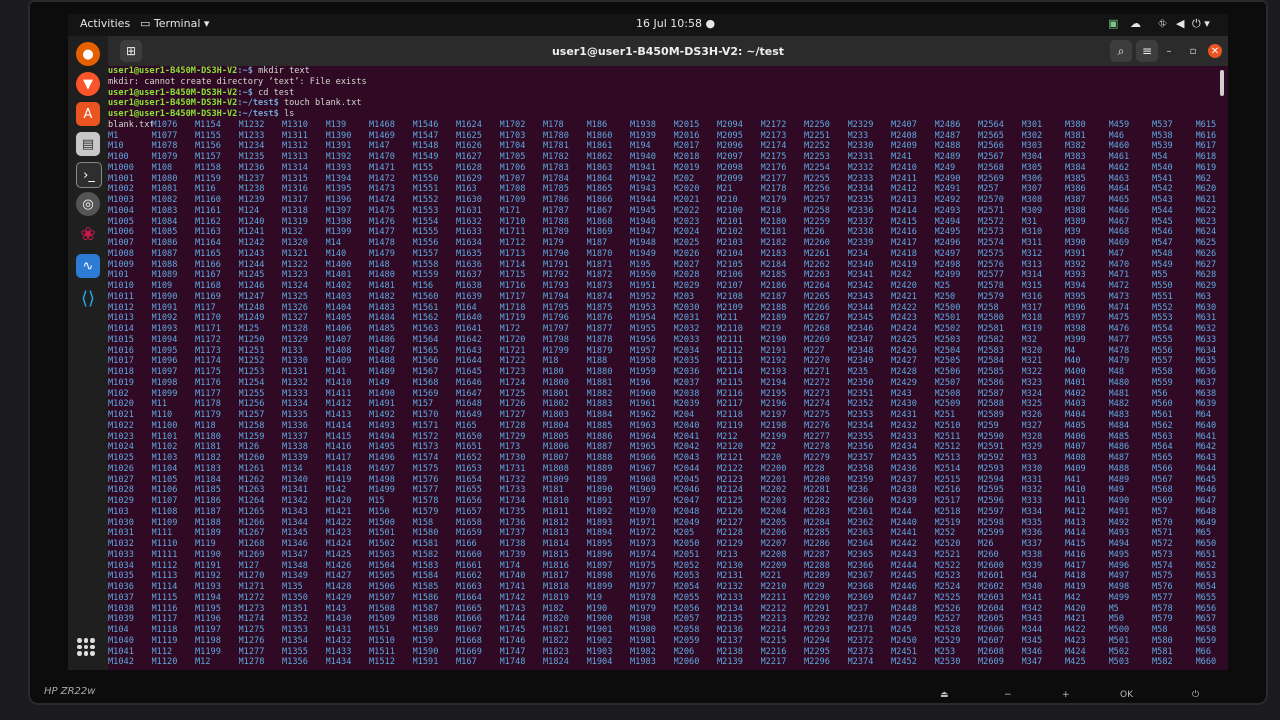 The image size is (1280, 720). Describe the element at coordinates (686, 382) in the screenshot. I see `ls-entry: M2037` at that location.